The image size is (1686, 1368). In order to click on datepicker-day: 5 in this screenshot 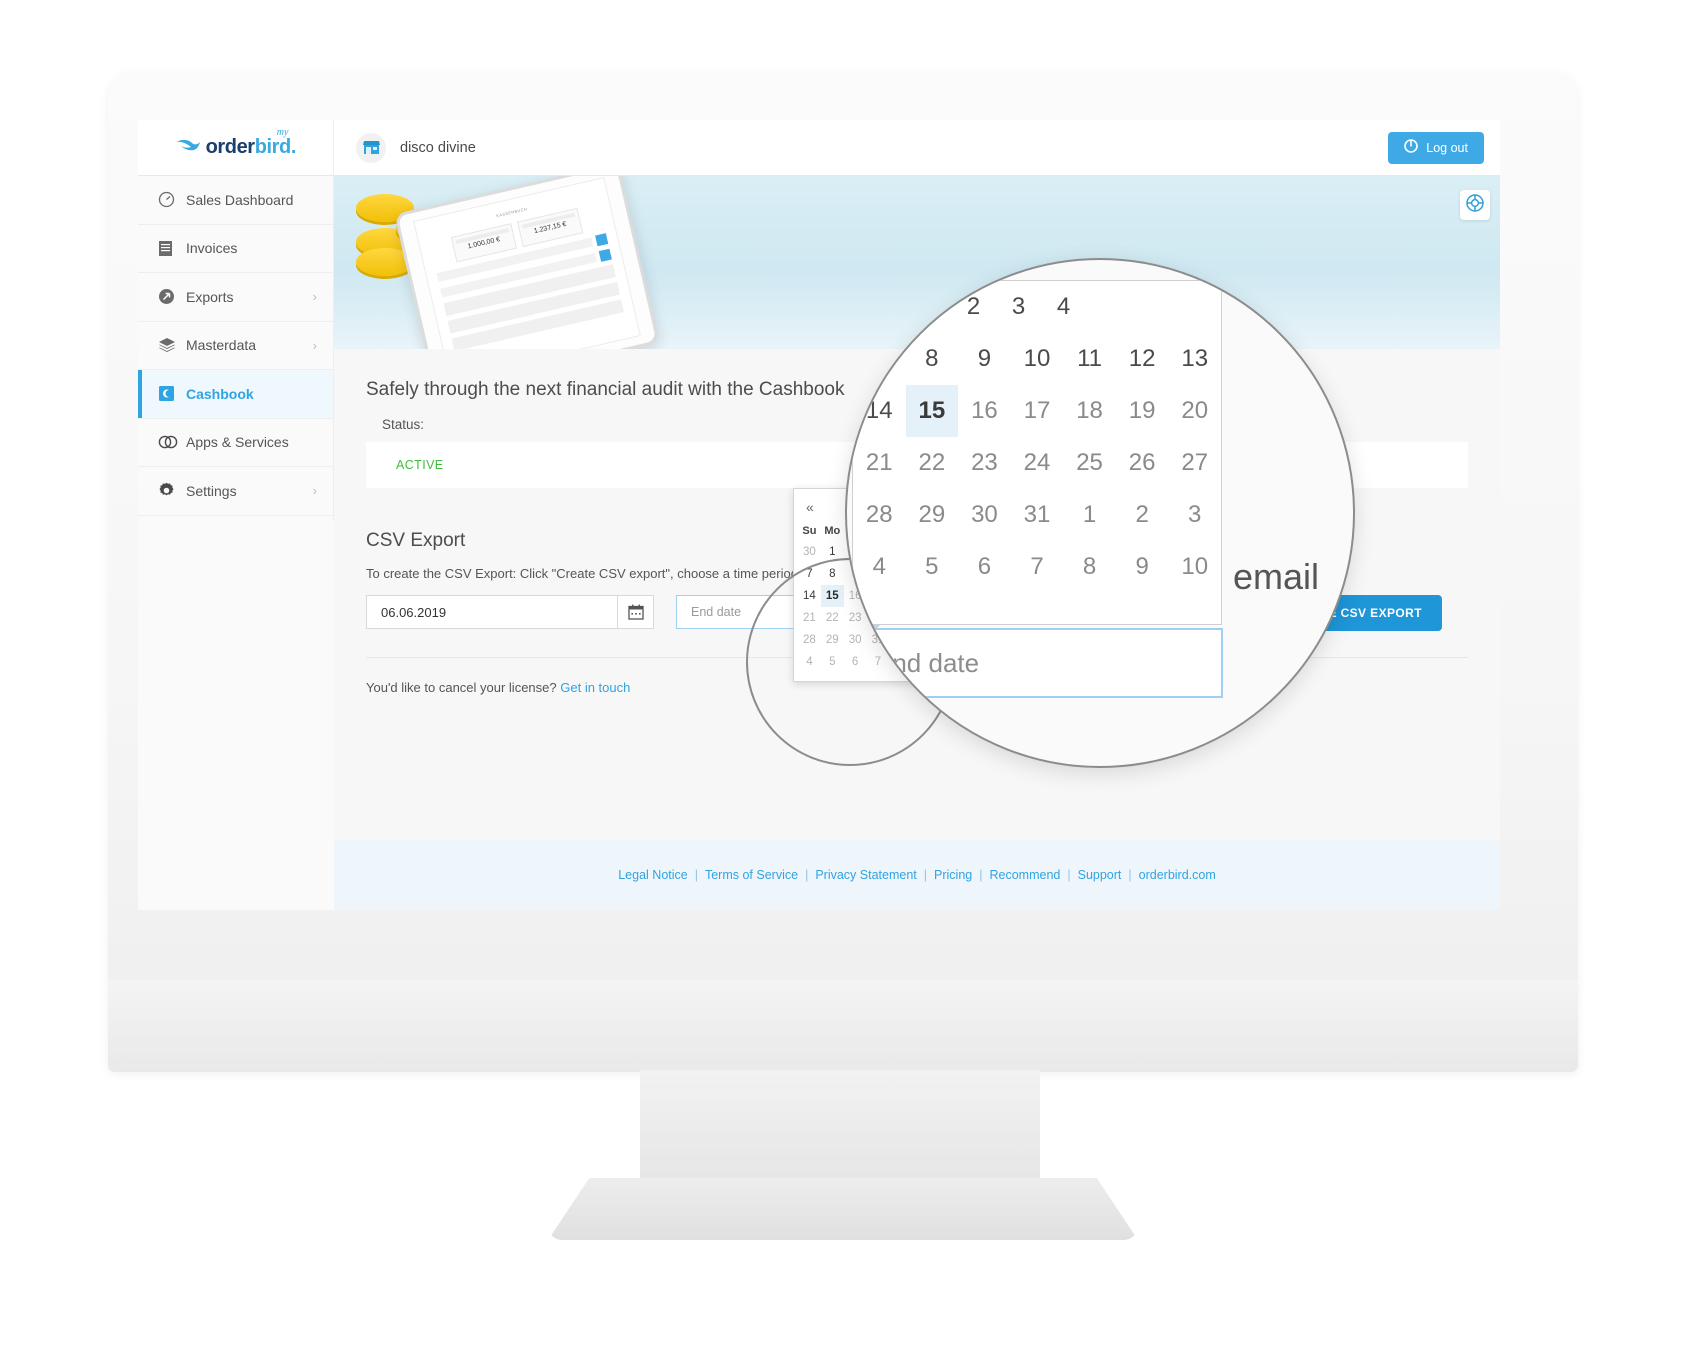, I will do `click(832, 662)`.